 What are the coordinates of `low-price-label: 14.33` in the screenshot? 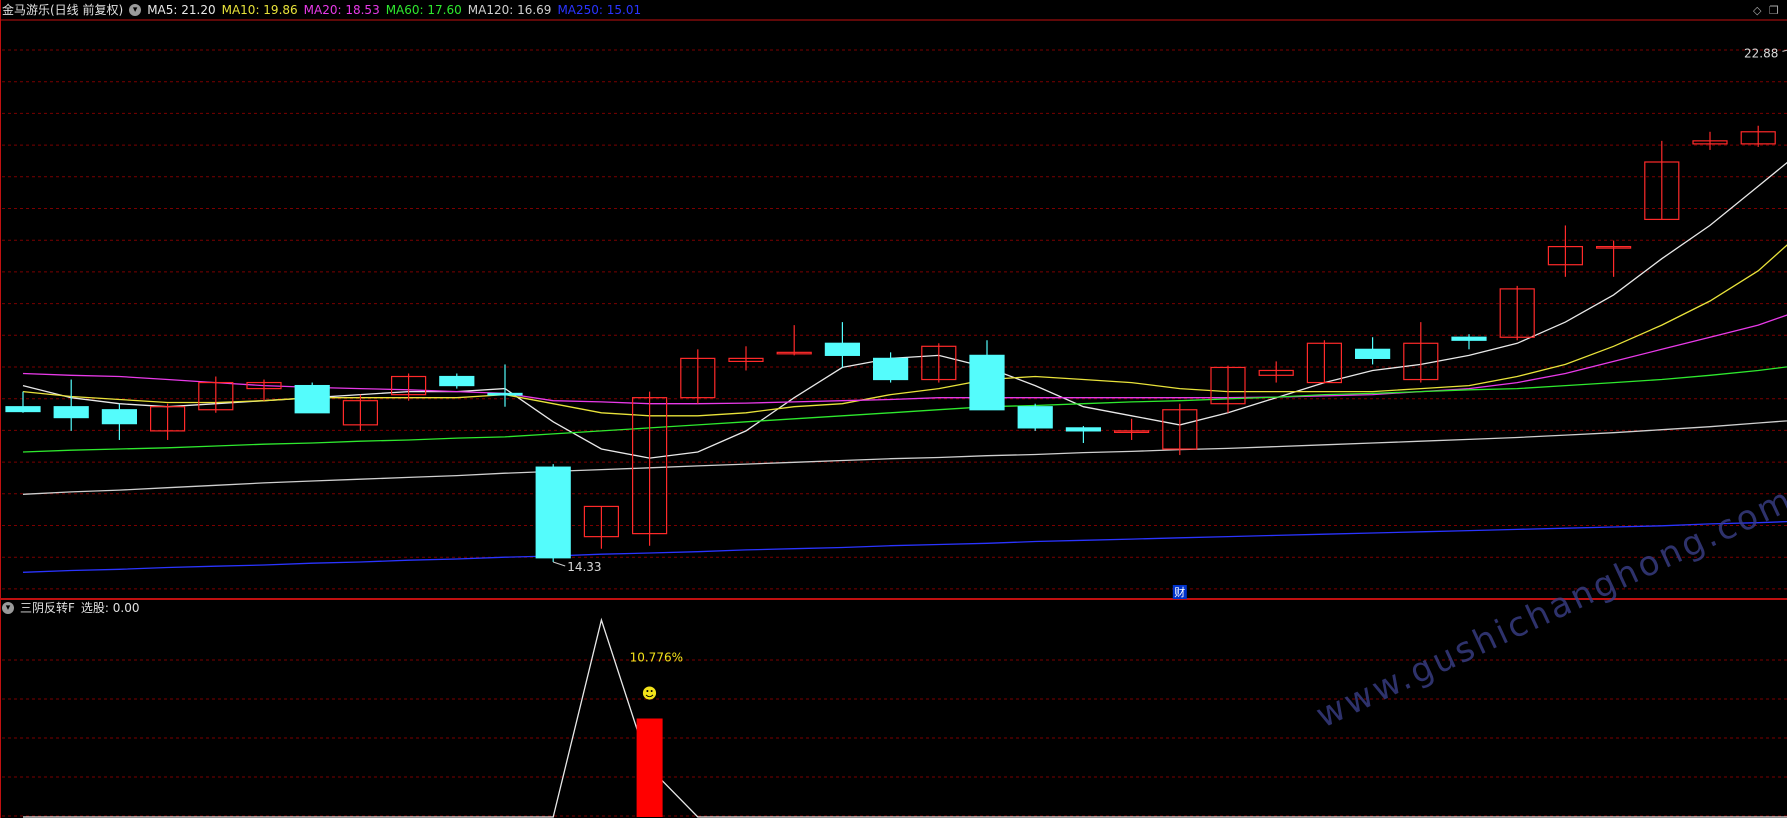 It's located at (584, 567).